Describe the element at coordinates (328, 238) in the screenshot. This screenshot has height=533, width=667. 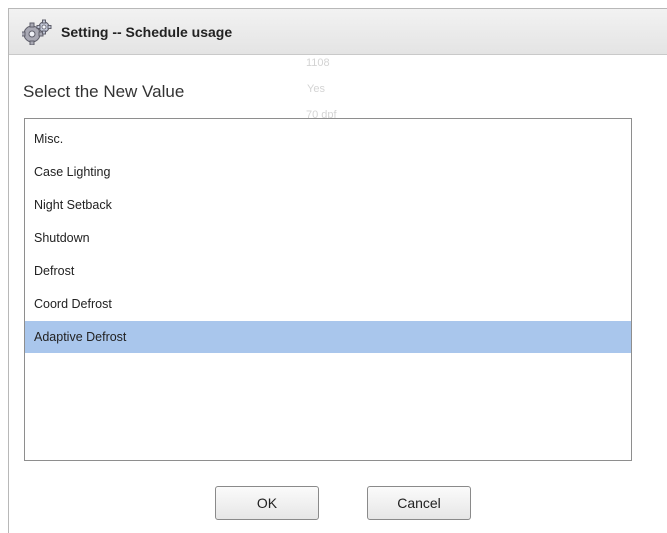
I see `list-item-shutdown: Shutdown` at that location.